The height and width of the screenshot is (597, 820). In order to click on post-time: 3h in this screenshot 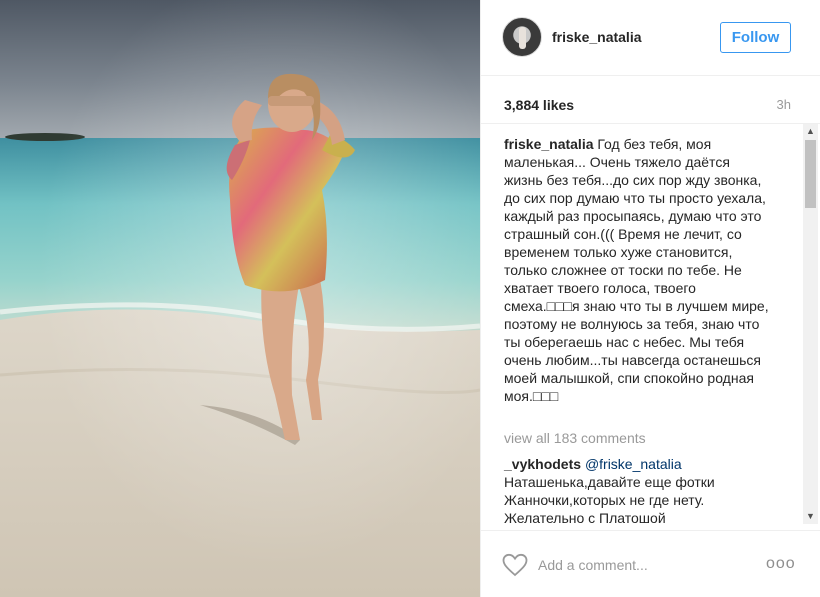, I will do `click(784, 104)`.